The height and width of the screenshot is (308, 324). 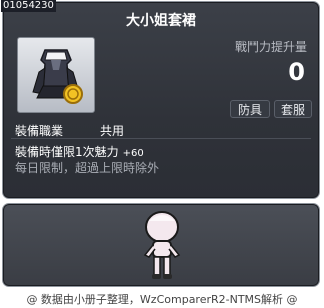 What do you see at coordinates (161, 138) in the screenshot?
I see `divider` at bounding box center [161, 138].